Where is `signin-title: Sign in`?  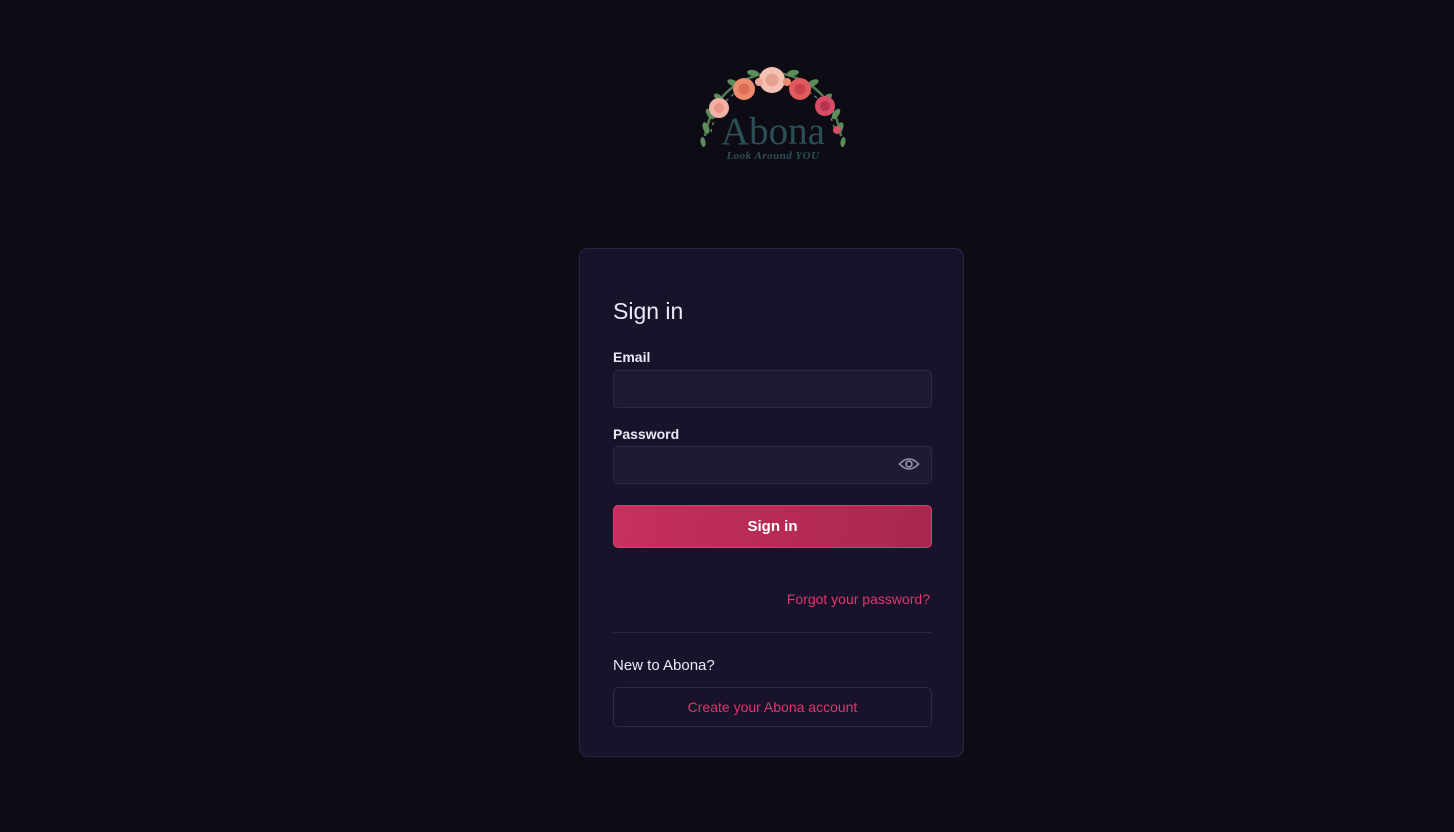 signin-title: Sign in is located at coordinates (648, 311).